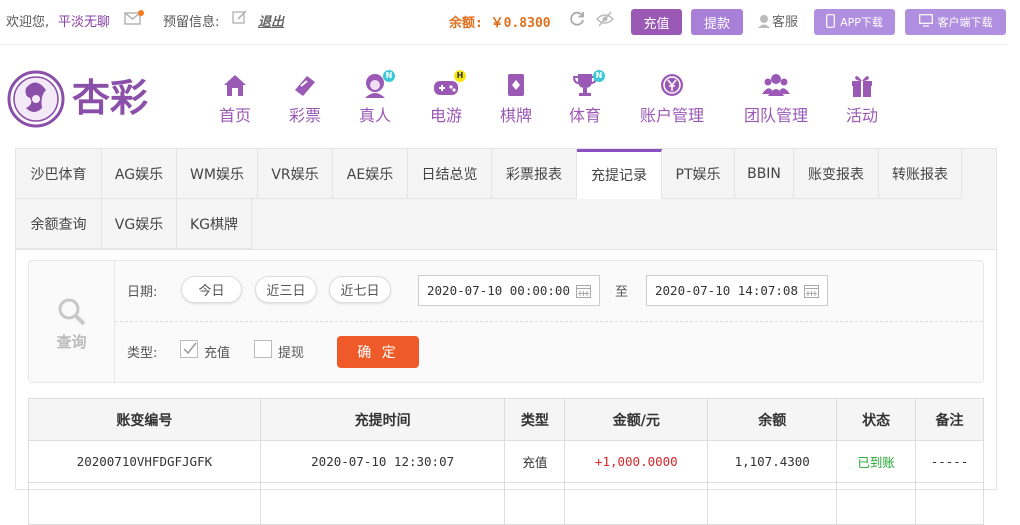  What do you see at coordinates (71, 342) in the screenshot?
I see `query-title: 查询` at bounding box center [71, 342].